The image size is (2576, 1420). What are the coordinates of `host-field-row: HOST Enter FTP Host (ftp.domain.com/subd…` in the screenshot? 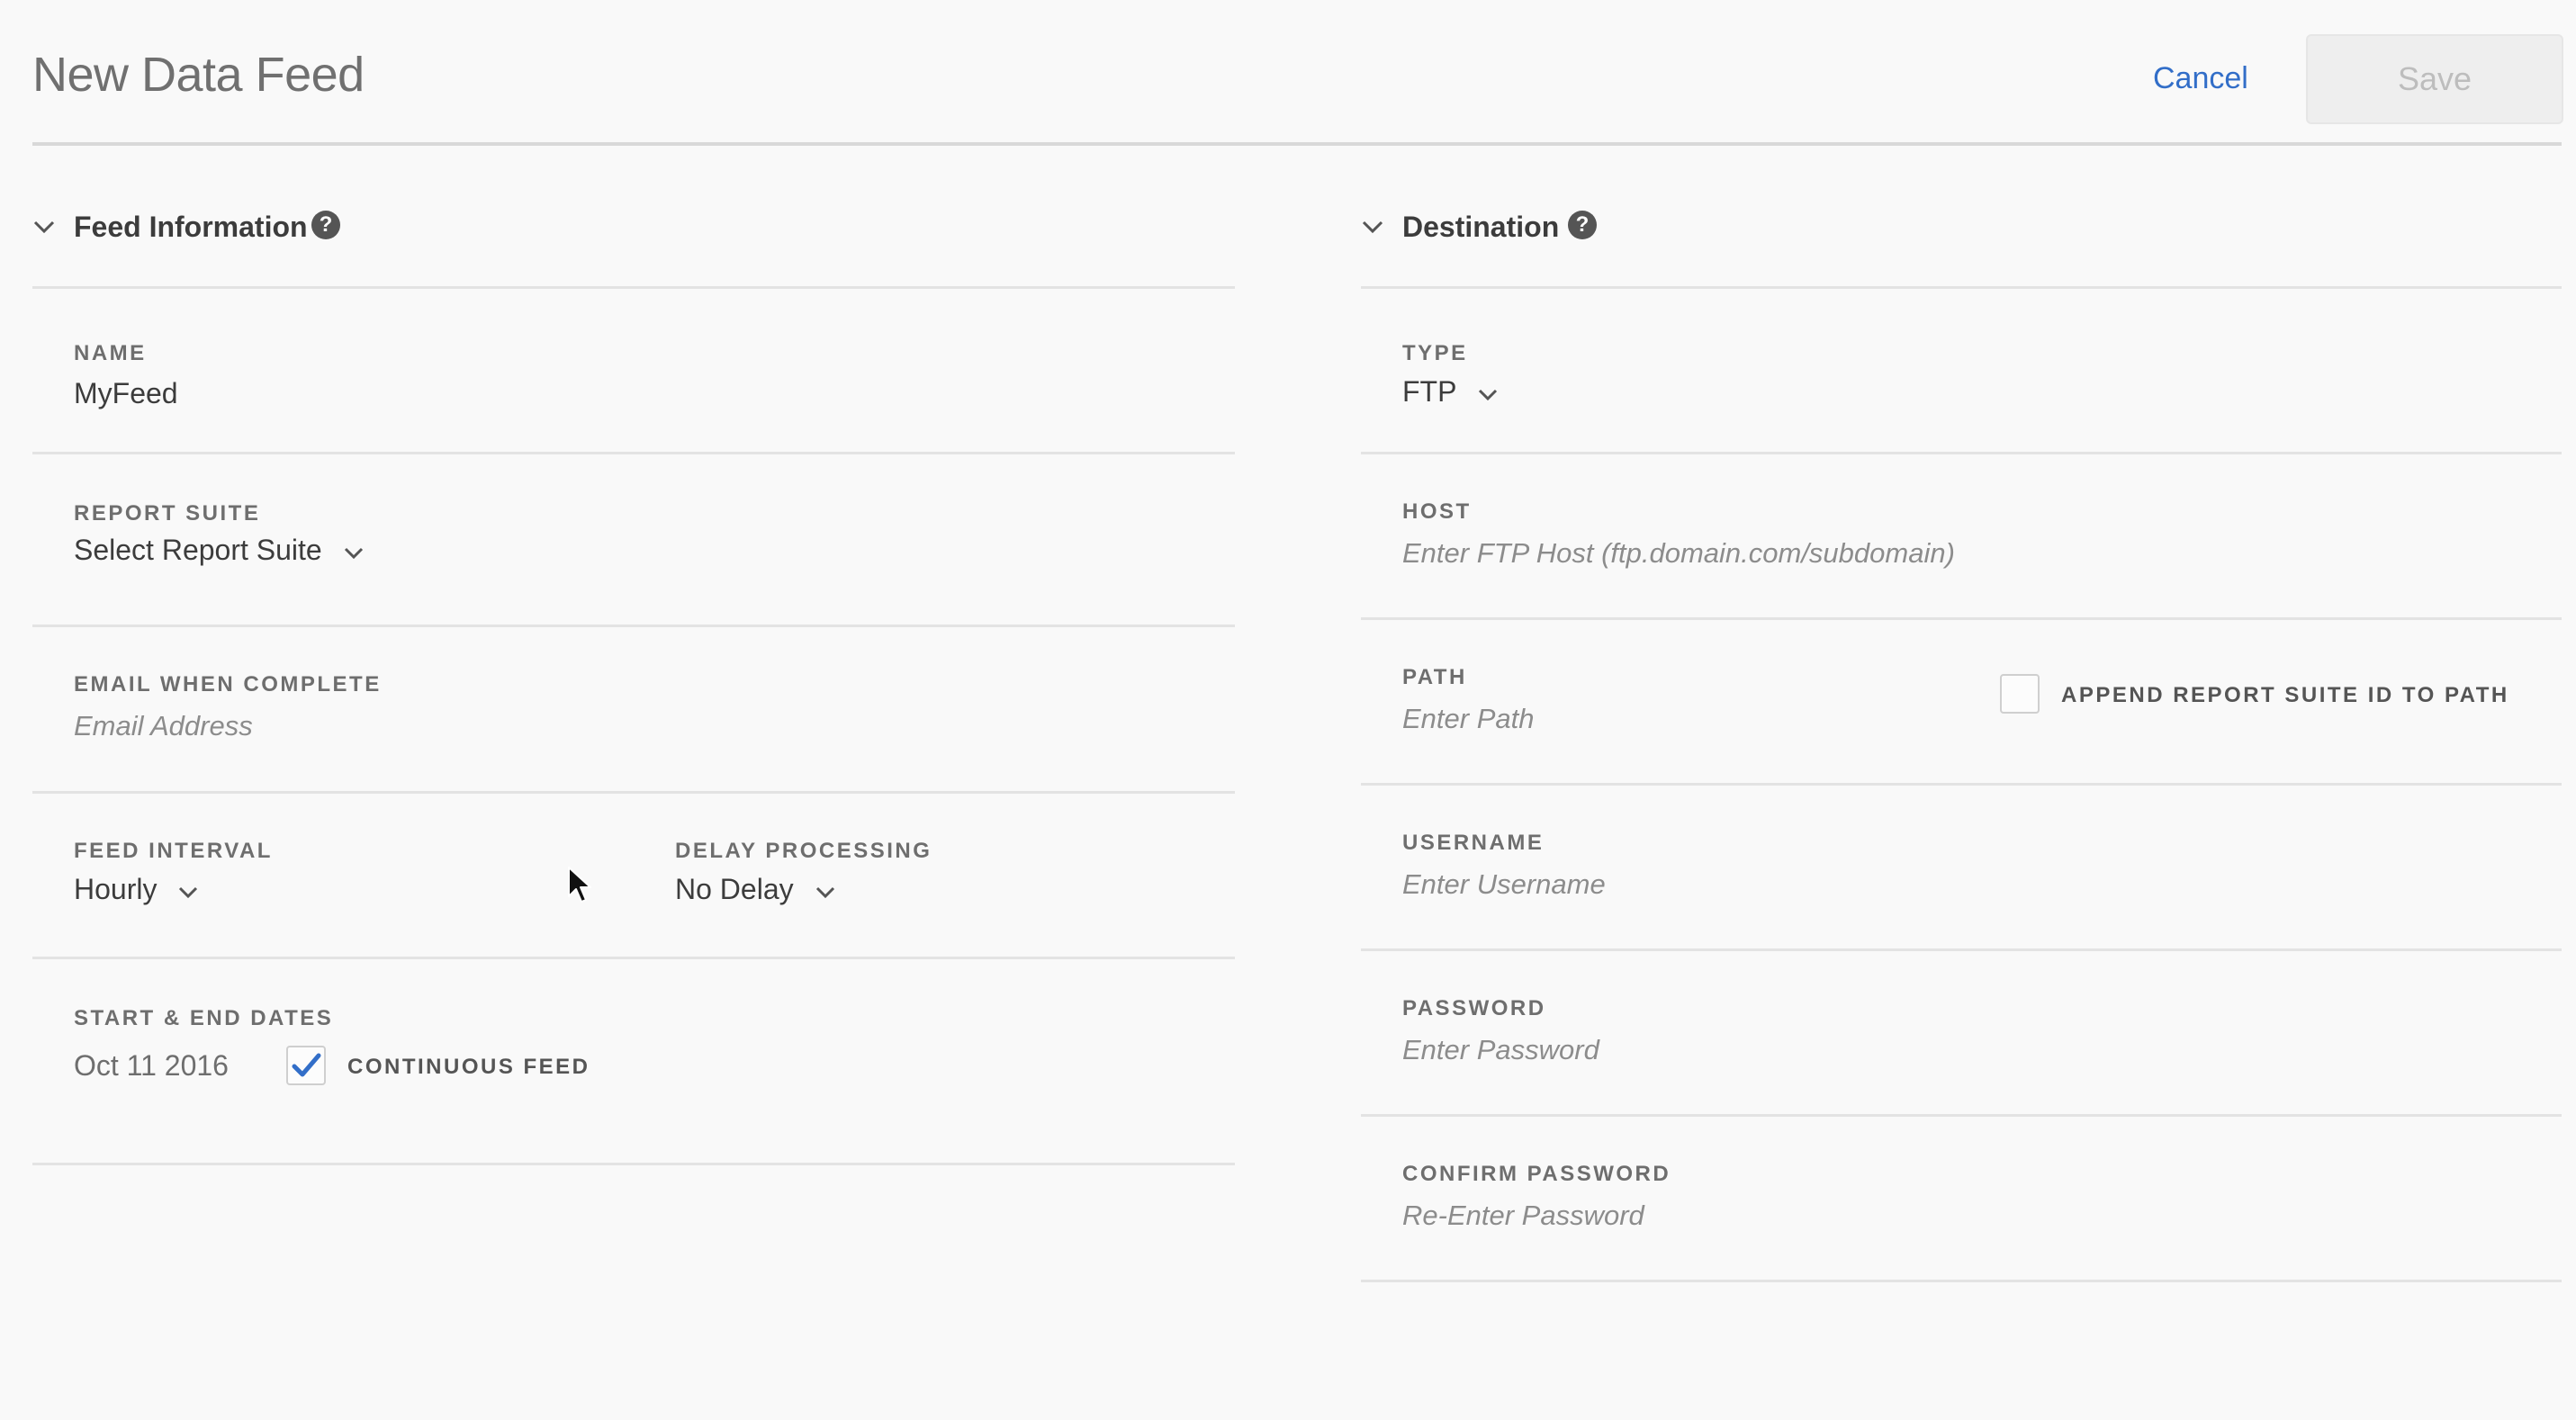 It's located at (1961, 537).